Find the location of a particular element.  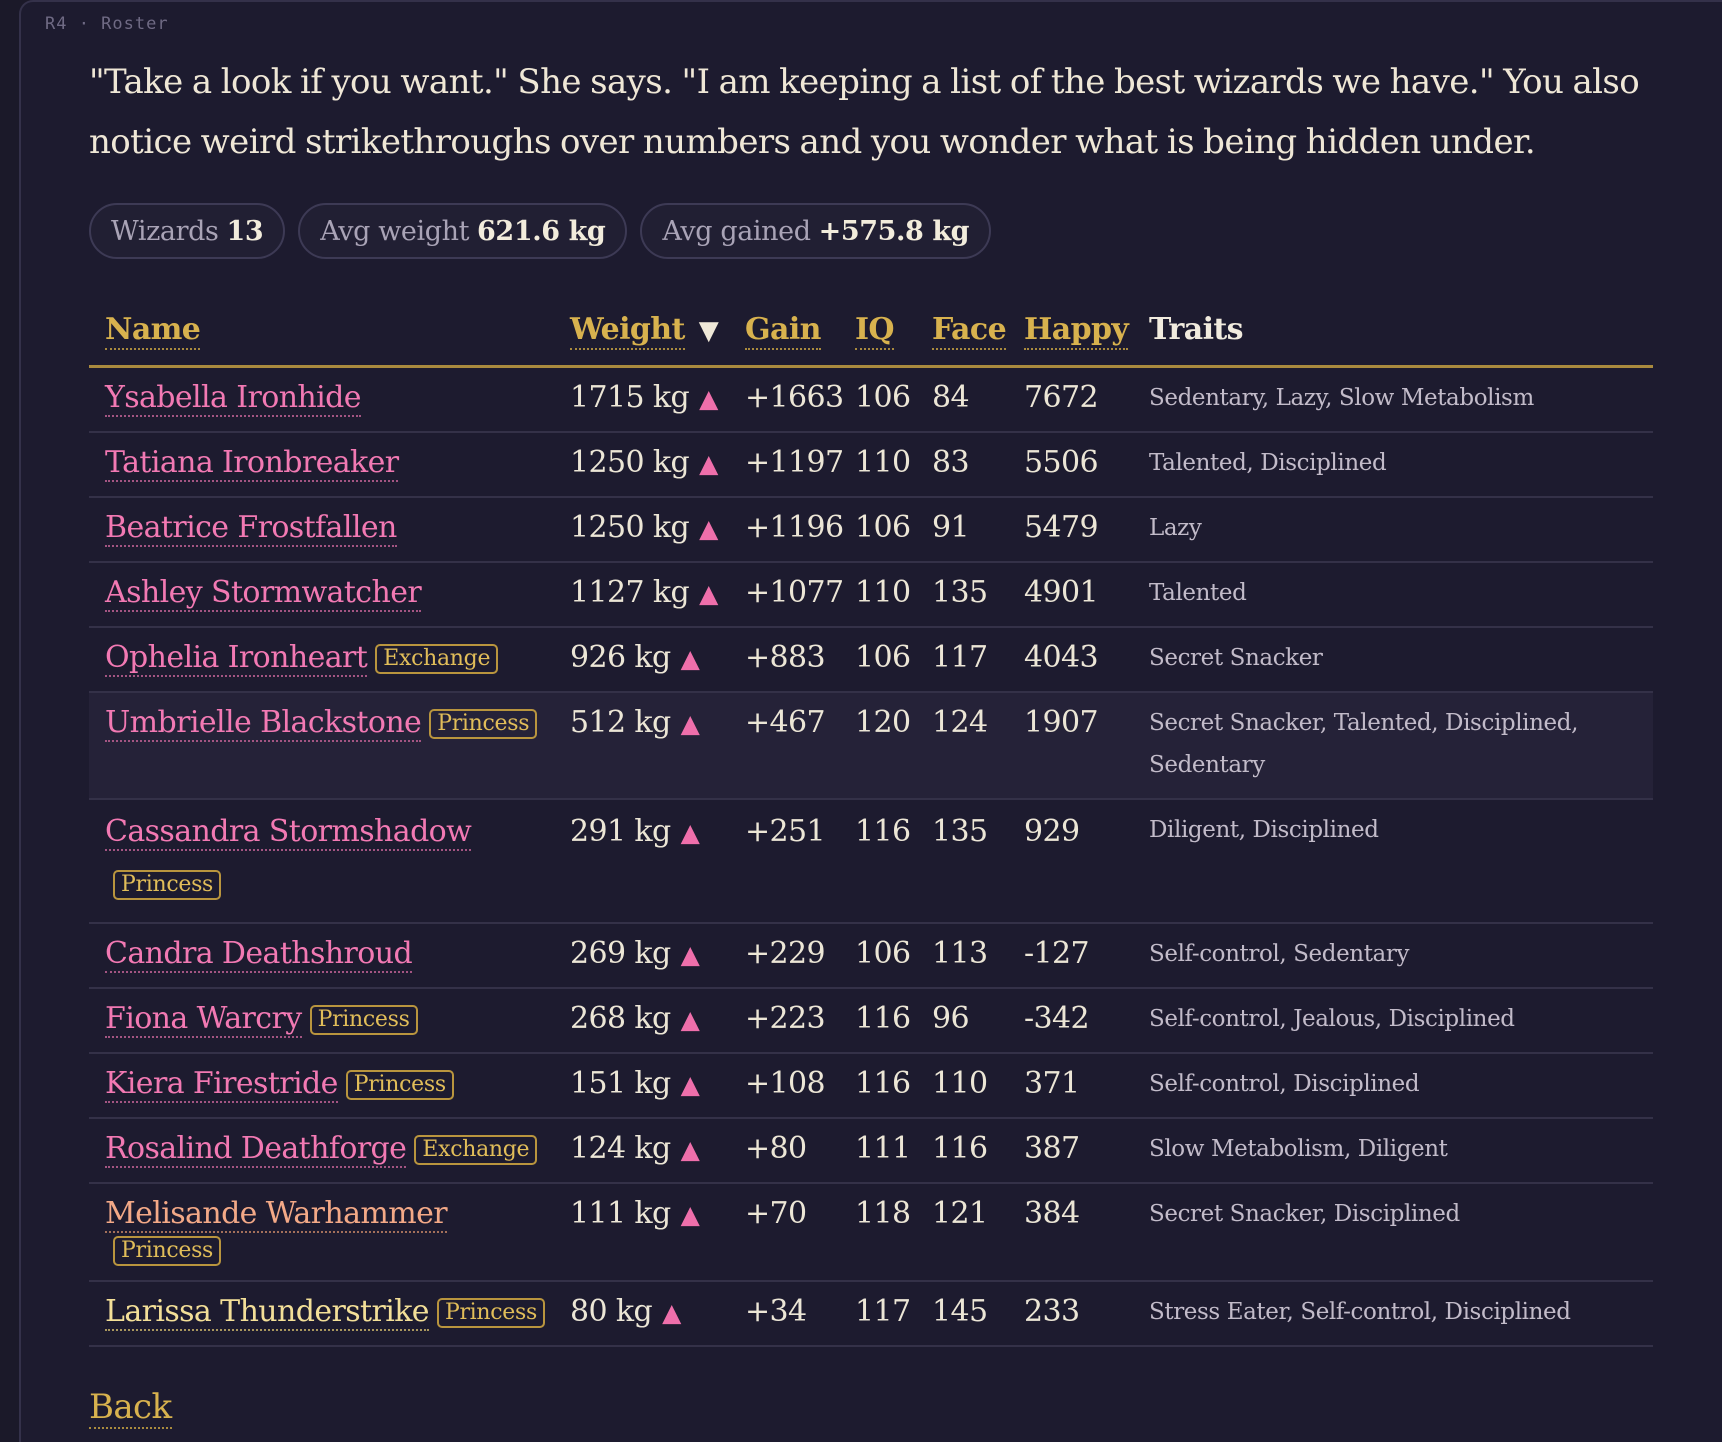

wizard-name-cell: Cassandra Stormshadow Princess is located at coordinates (321, 861).